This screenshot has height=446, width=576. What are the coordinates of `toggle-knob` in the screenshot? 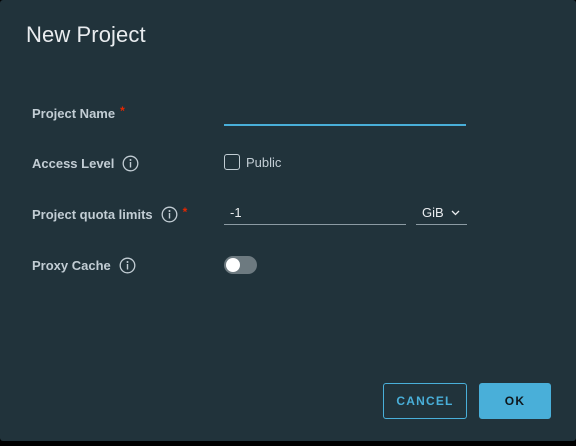 It's located at (233, 265).